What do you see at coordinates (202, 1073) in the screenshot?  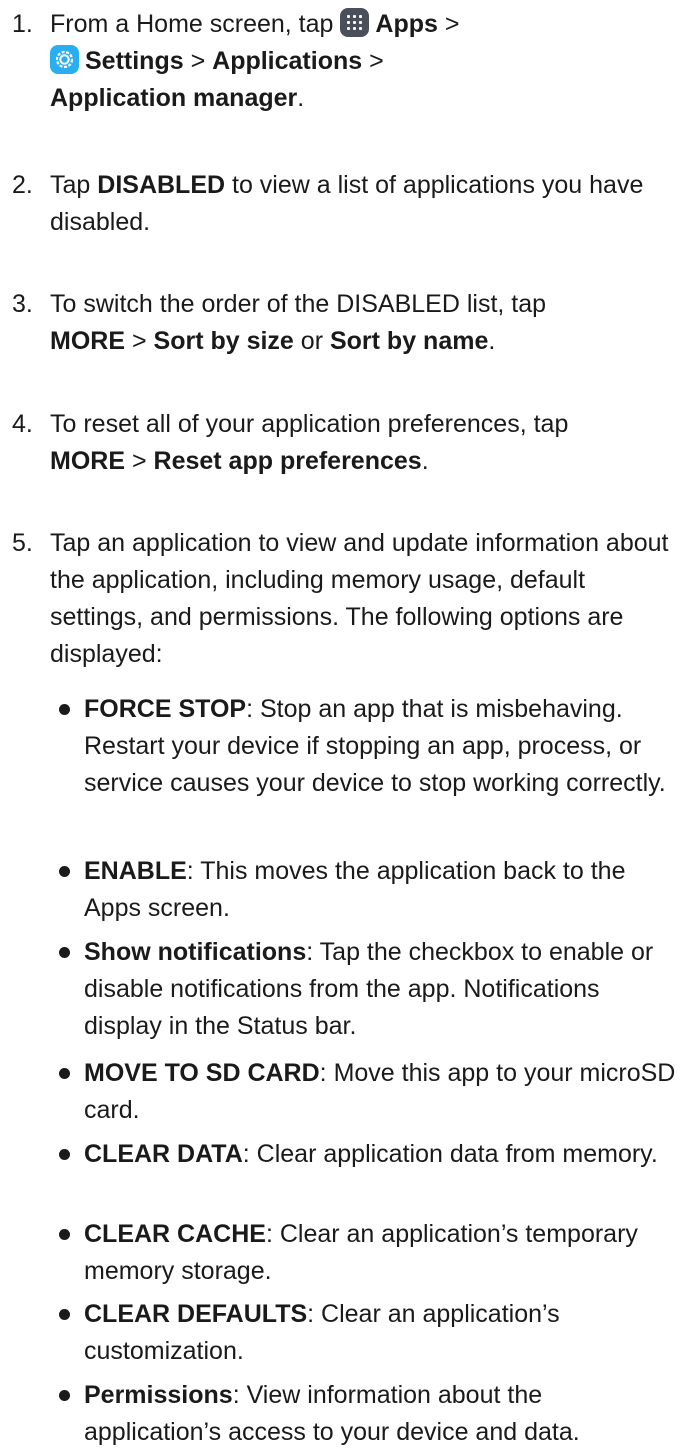 I see `option-term: MOVE TO SD CARD` at bounding box center [202, 1073].